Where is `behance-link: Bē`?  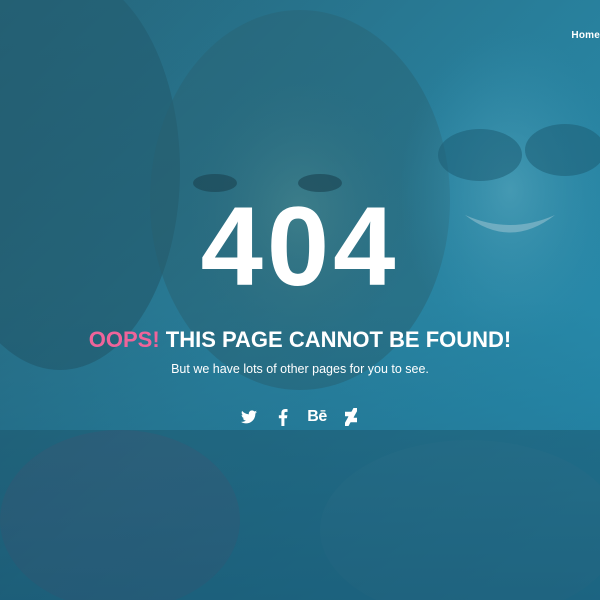 behance-link: Bē is located at coordinates (317, 417).